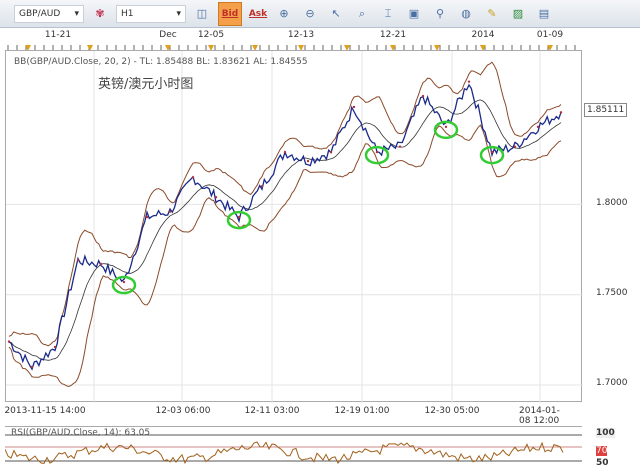 The width and height of the screenshot is (640, 468). What do you see at coordinates (466, 14) in the screenshot?
I see `globe-icon: ◍` at bounding box center [466, 14].